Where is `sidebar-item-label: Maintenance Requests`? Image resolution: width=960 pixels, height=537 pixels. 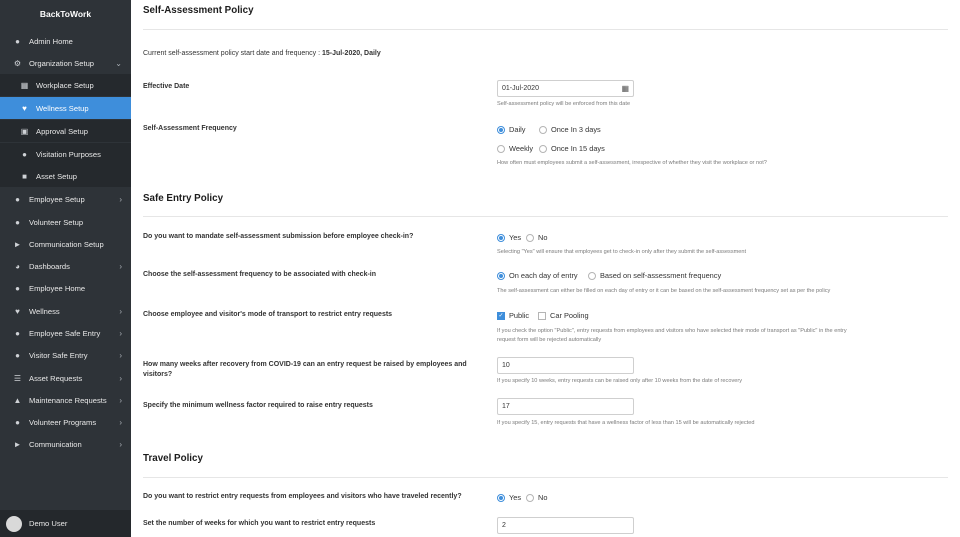
sidebar-item-label: Maintenance Requests is located at coordinates (68, 400).